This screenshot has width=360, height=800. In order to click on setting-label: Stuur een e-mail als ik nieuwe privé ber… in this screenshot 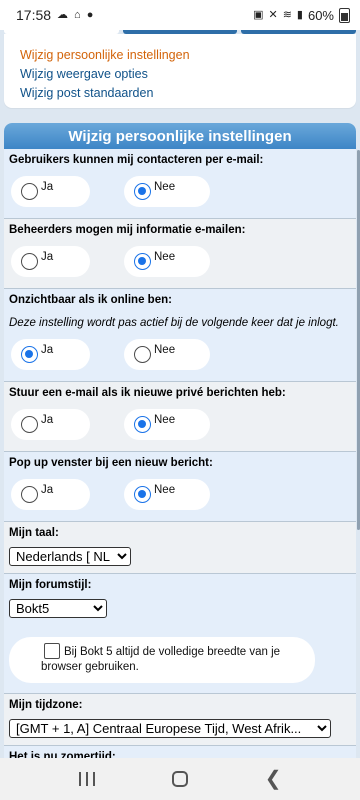, I will do `click(147, 393)`.